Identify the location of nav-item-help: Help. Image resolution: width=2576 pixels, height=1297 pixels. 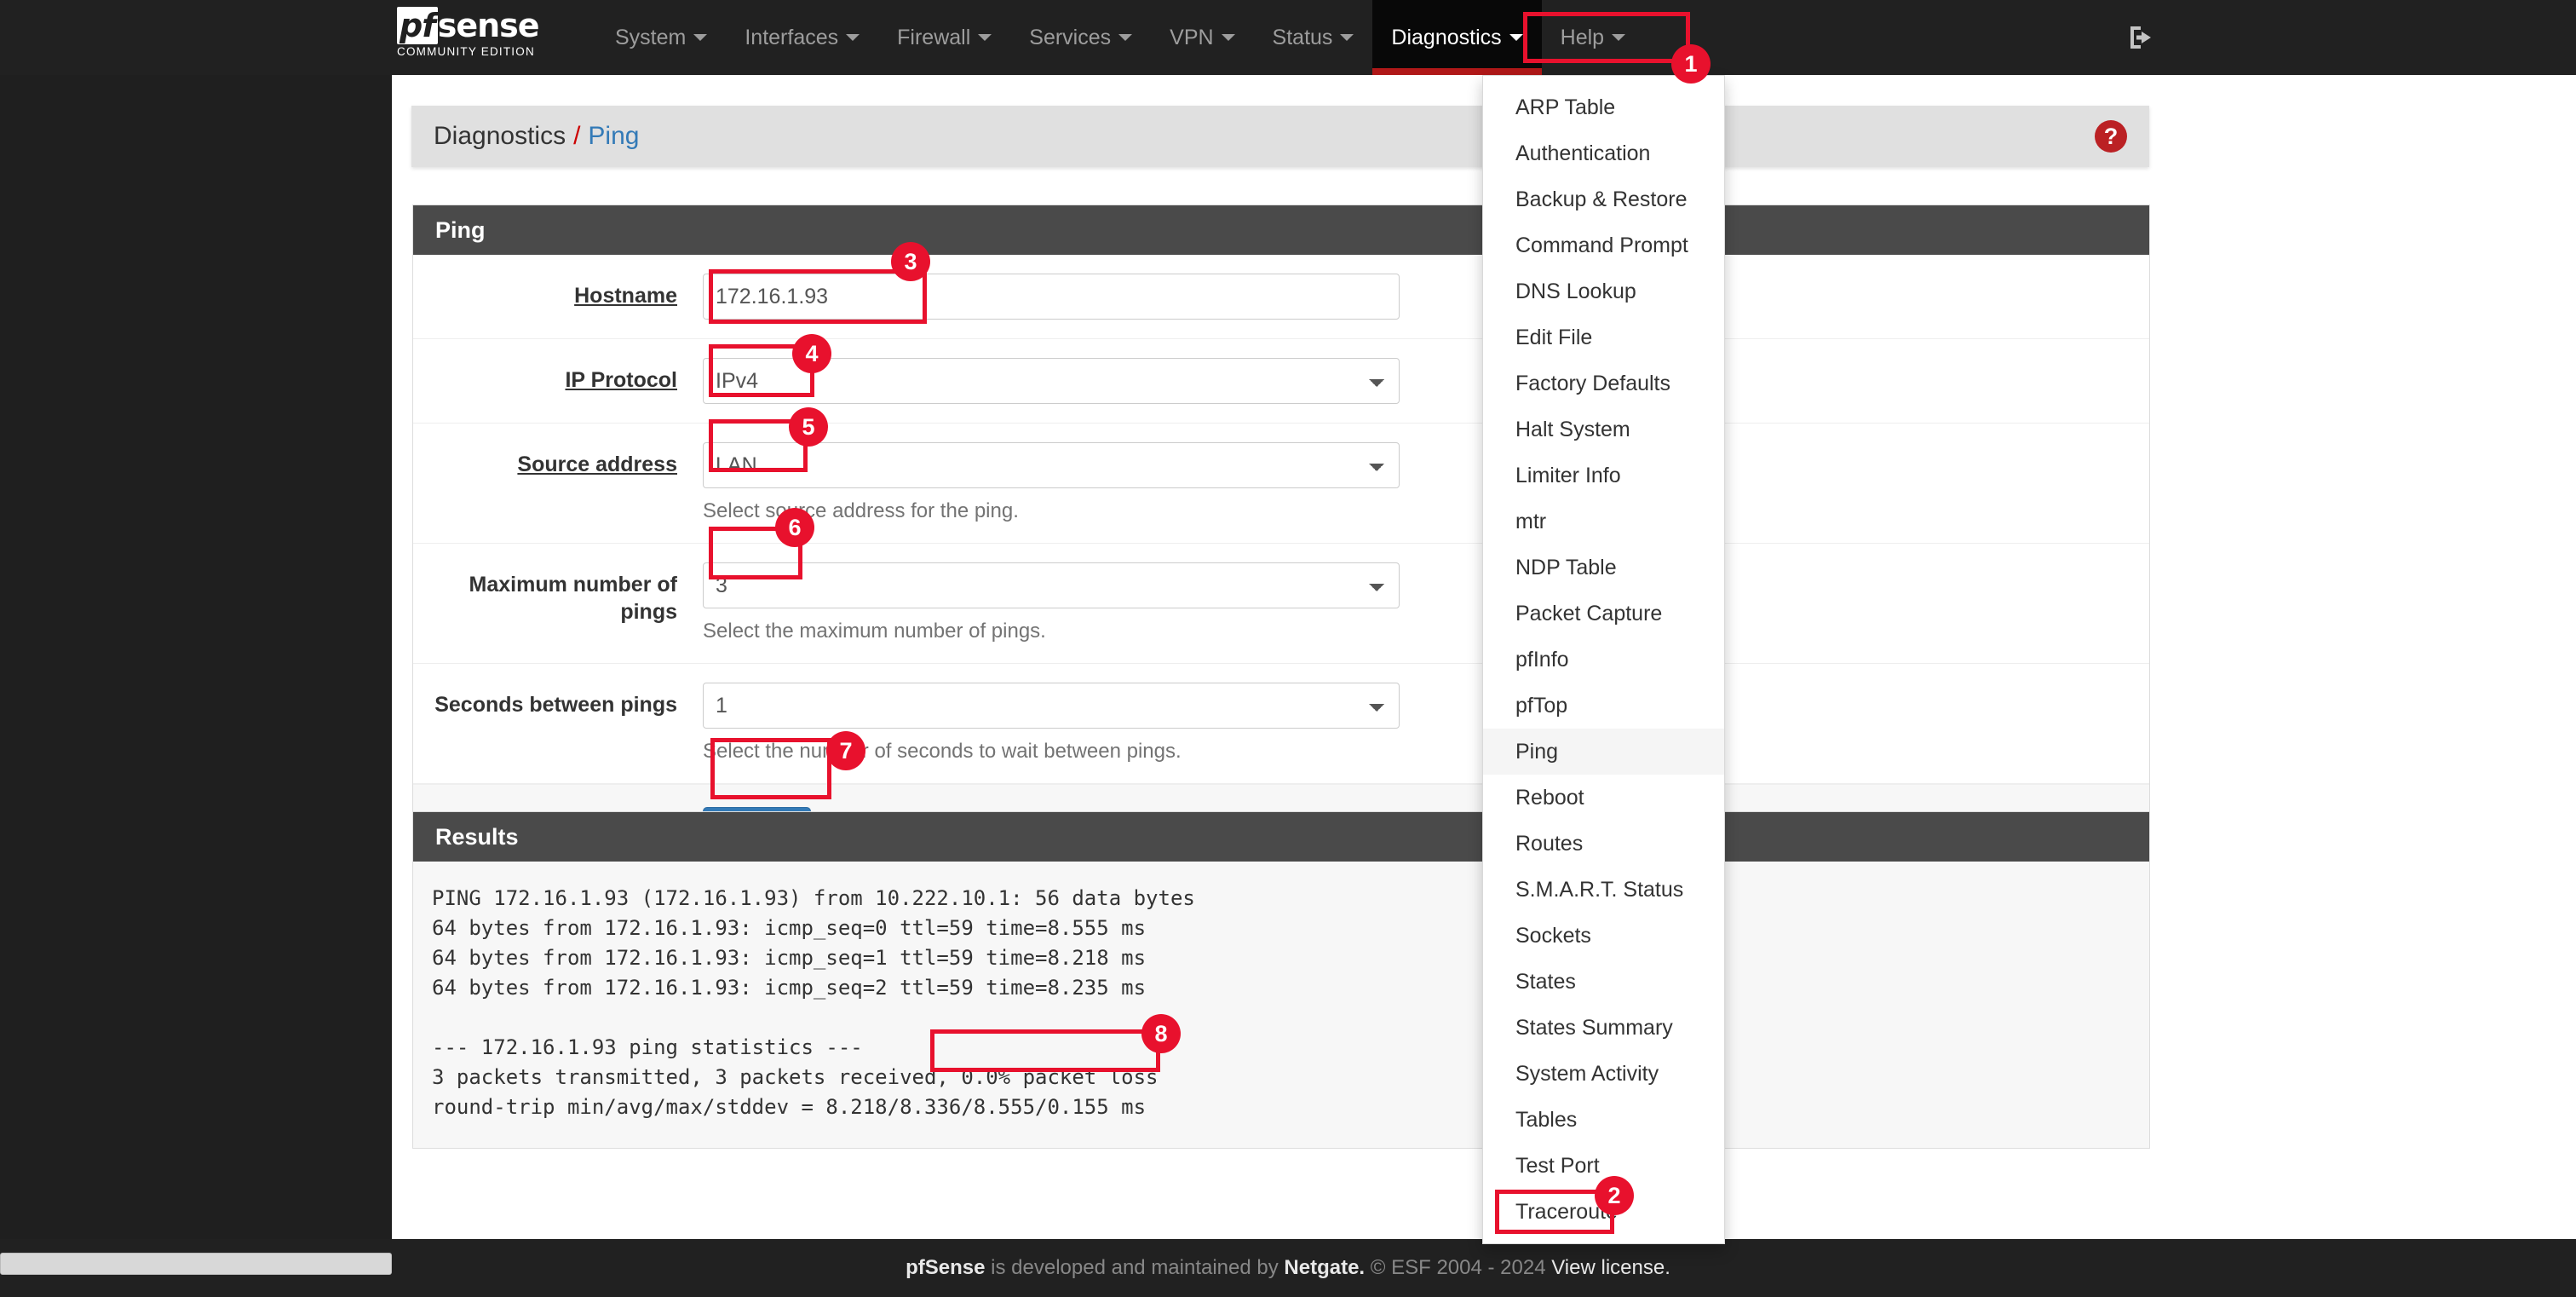
(1593, 37).